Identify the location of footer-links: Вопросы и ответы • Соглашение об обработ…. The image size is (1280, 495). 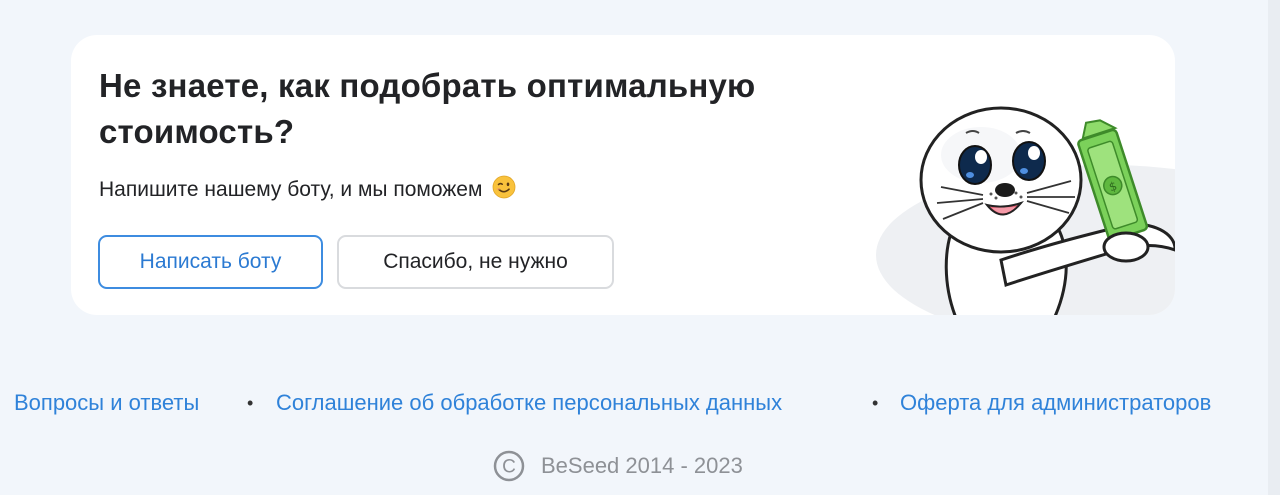
(639, 403).